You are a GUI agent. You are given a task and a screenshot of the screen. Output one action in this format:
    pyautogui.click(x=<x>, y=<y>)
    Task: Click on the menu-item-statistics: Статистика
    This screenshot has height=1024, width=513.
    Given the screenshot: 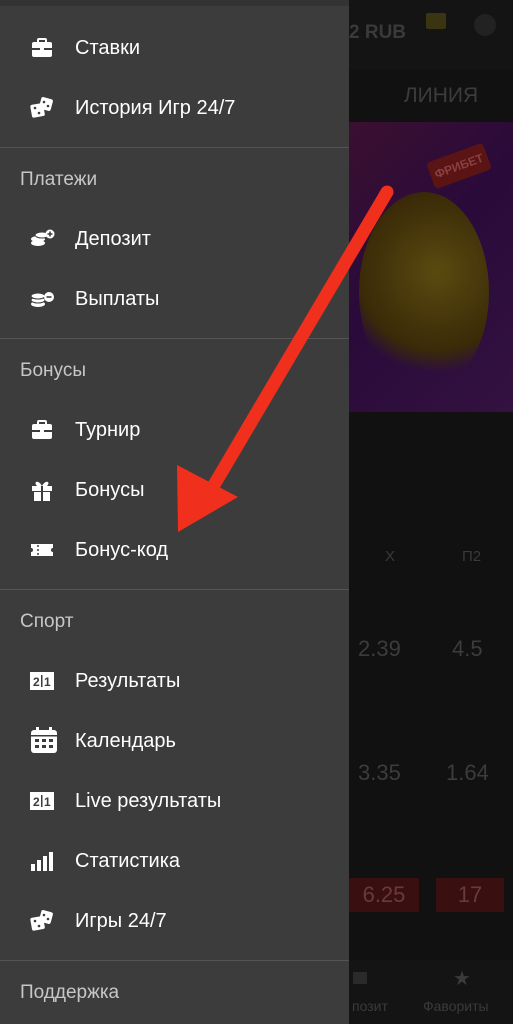 What is the action you would take?
    pyautogui.click(x=174, y=861)
    